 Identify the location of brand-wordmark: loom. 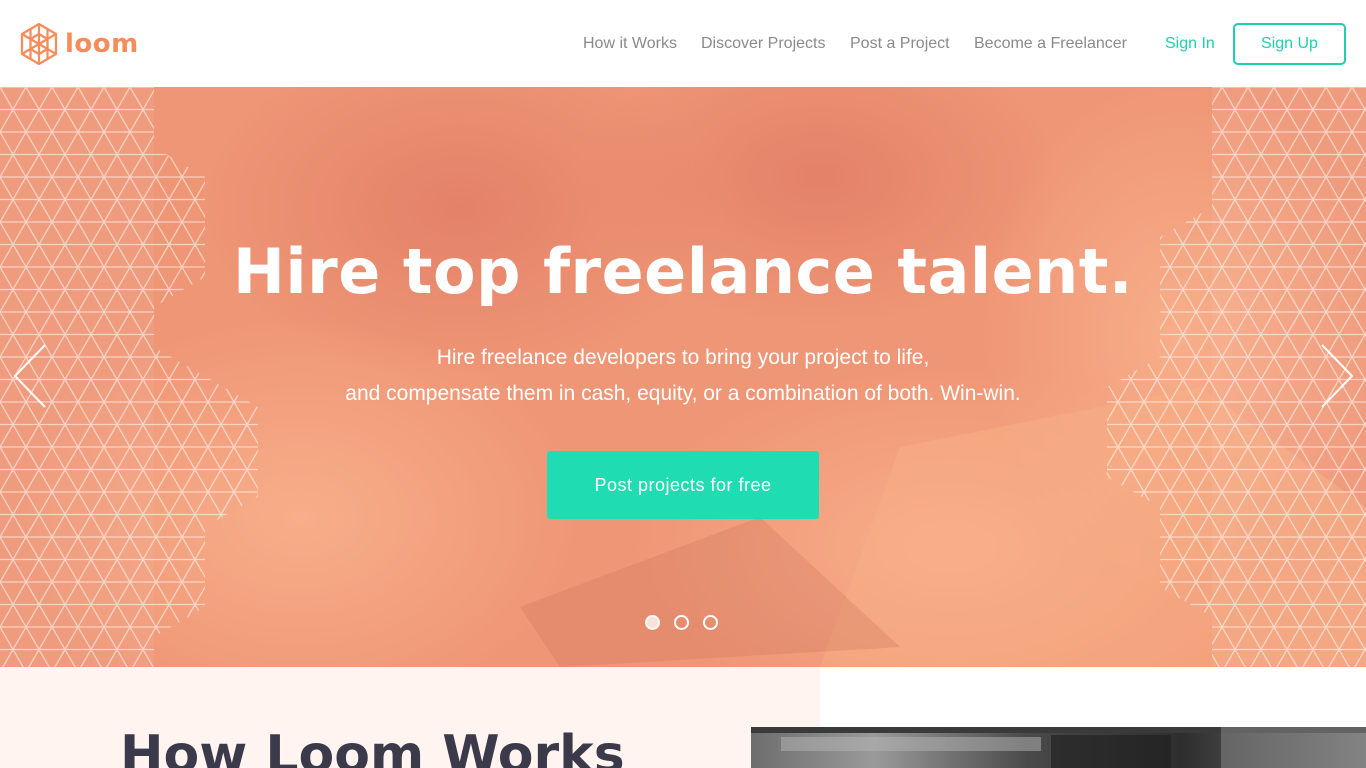
(102, 44).